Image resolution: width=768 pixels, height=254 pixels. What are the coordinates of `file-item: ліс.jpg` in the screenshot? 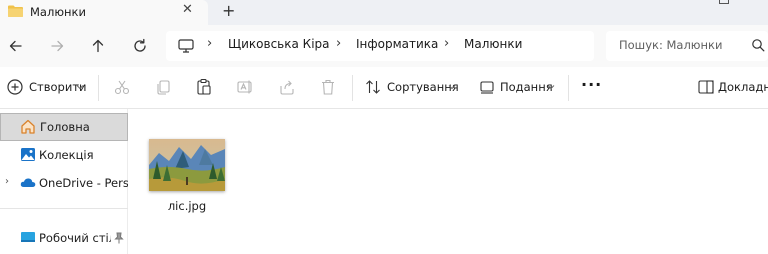 It's located at (187, 176).